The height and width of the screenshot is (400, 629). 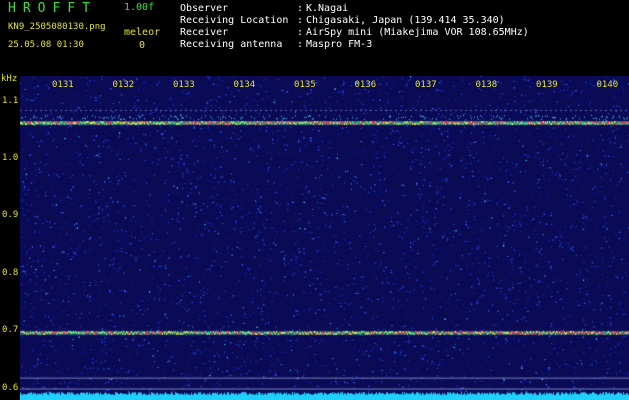 What do you see at coordinates (426, 85) in the screenshot?
I see `x-tick-label: 0137` at bounding box center [426, 85].